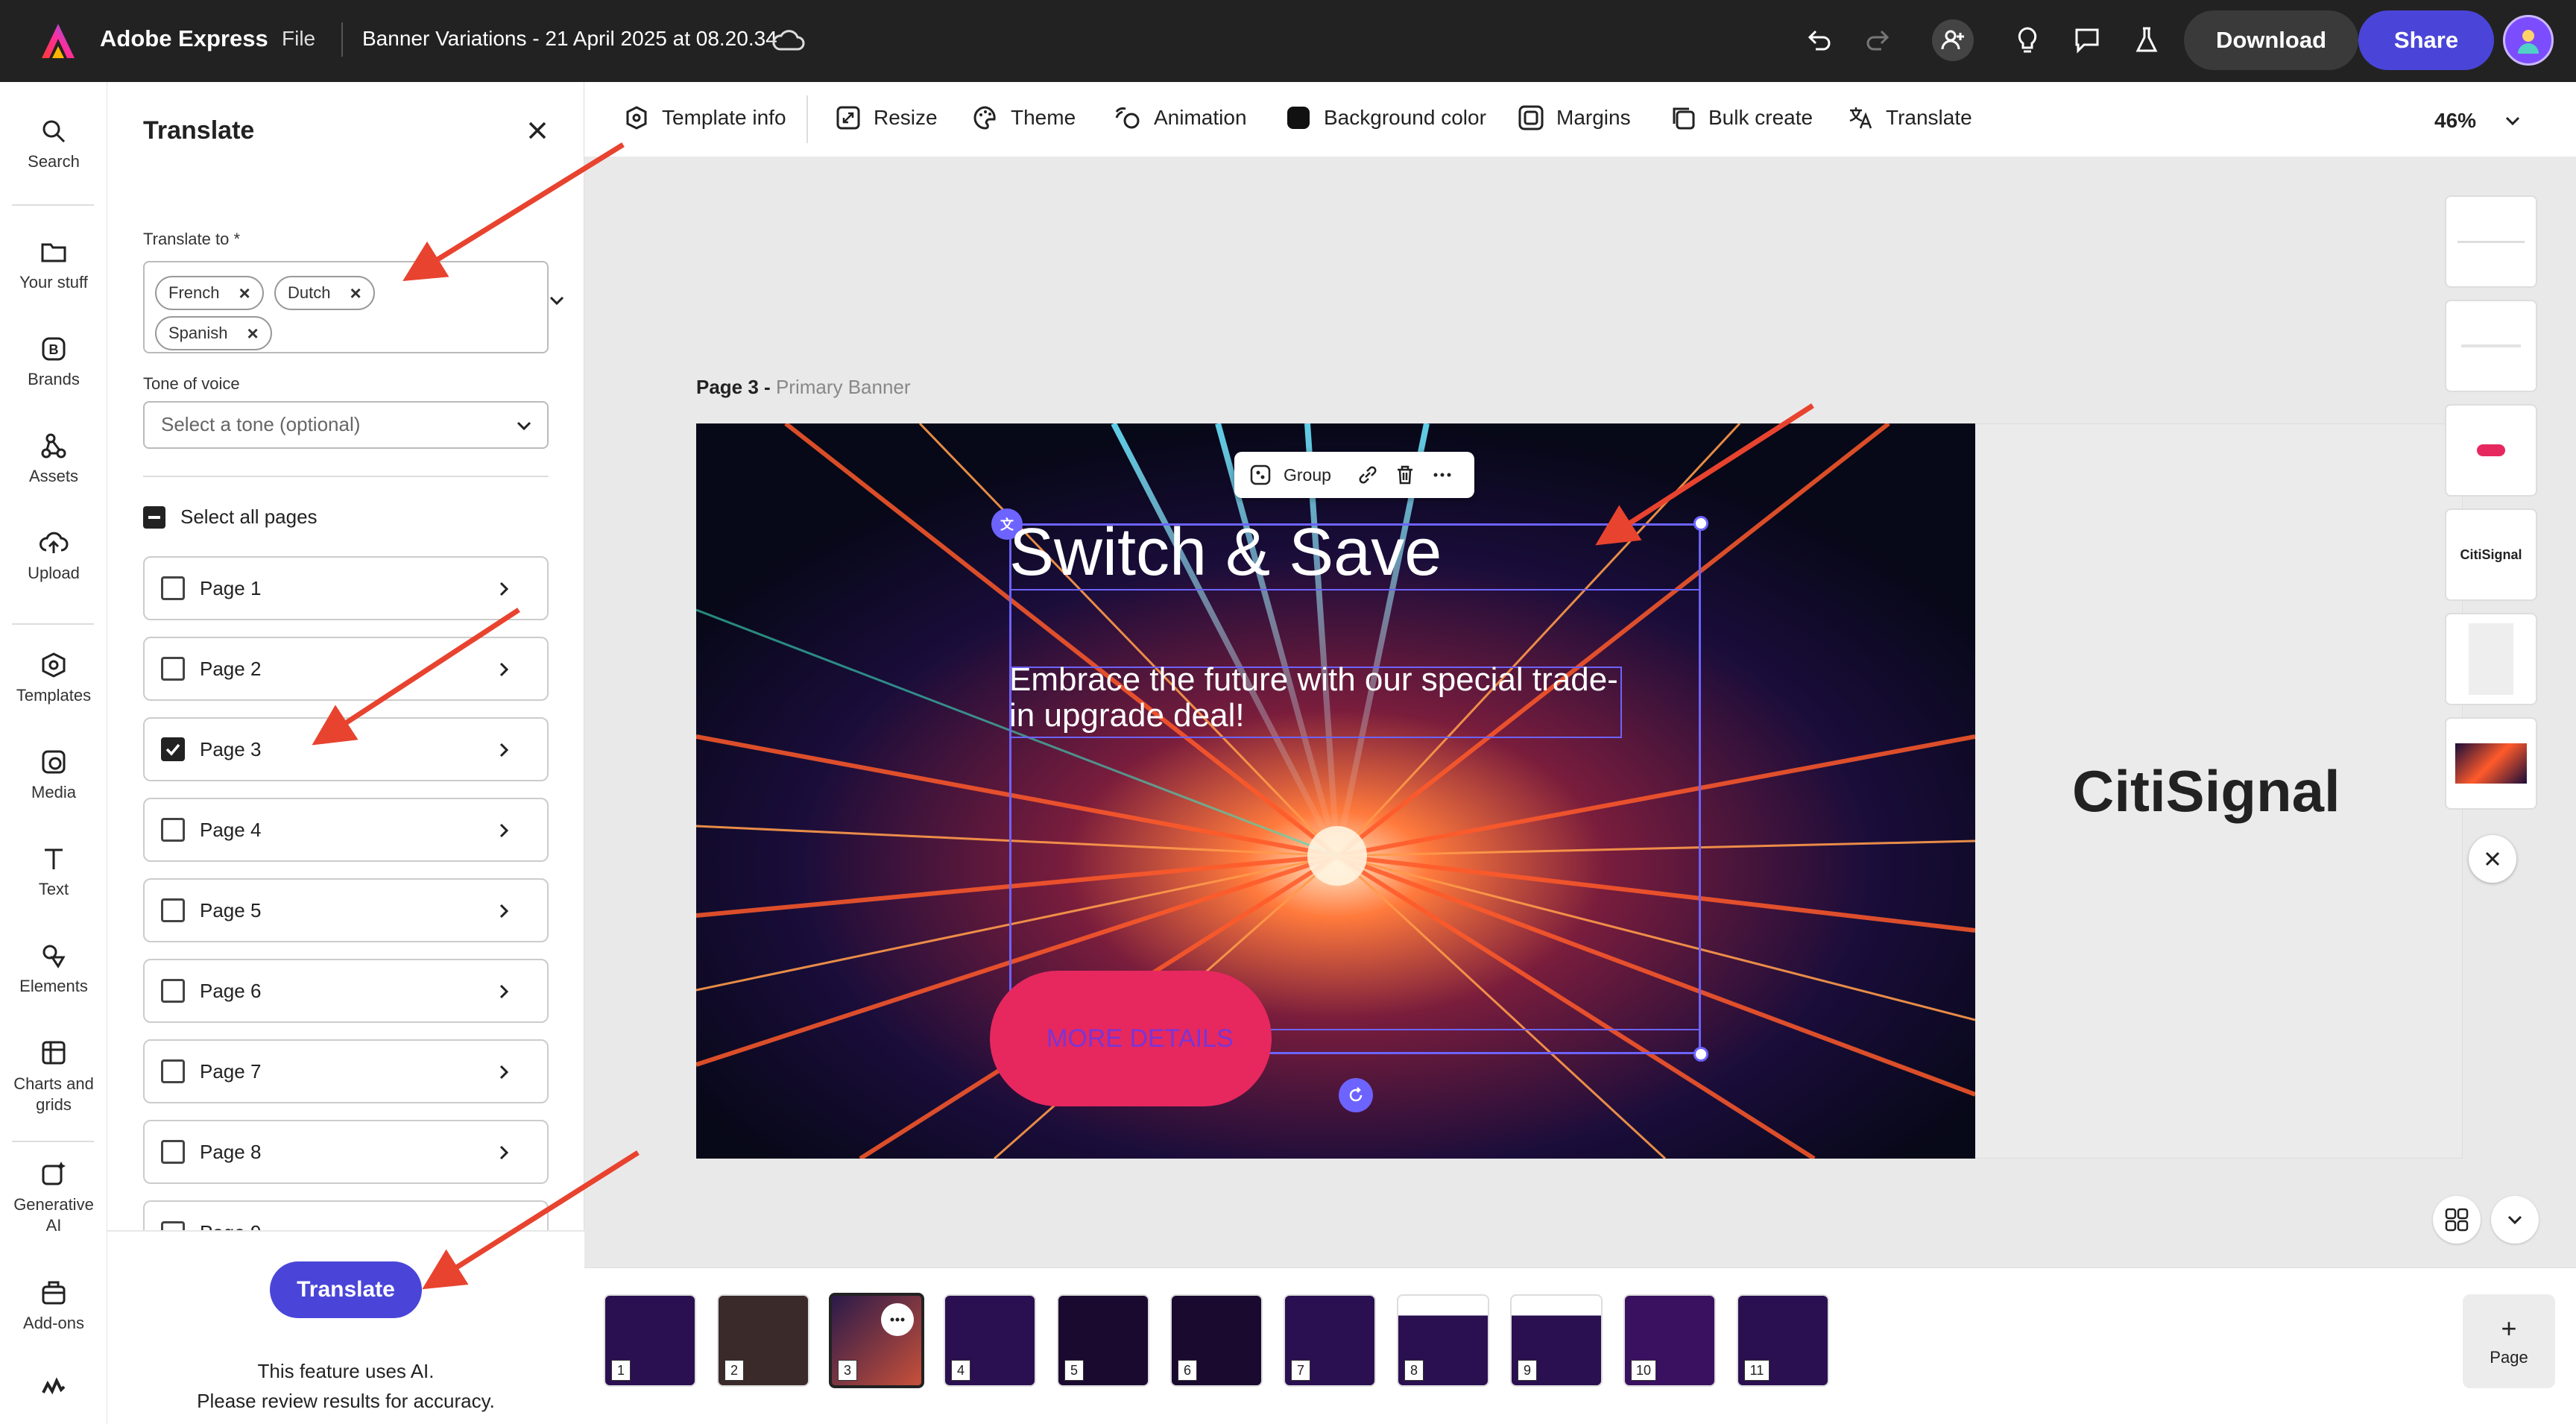  What do you see at coordinates (54, 968) in the screenshot?
I see `rail-item-elements: Elements` at bounding box center [54, 968].